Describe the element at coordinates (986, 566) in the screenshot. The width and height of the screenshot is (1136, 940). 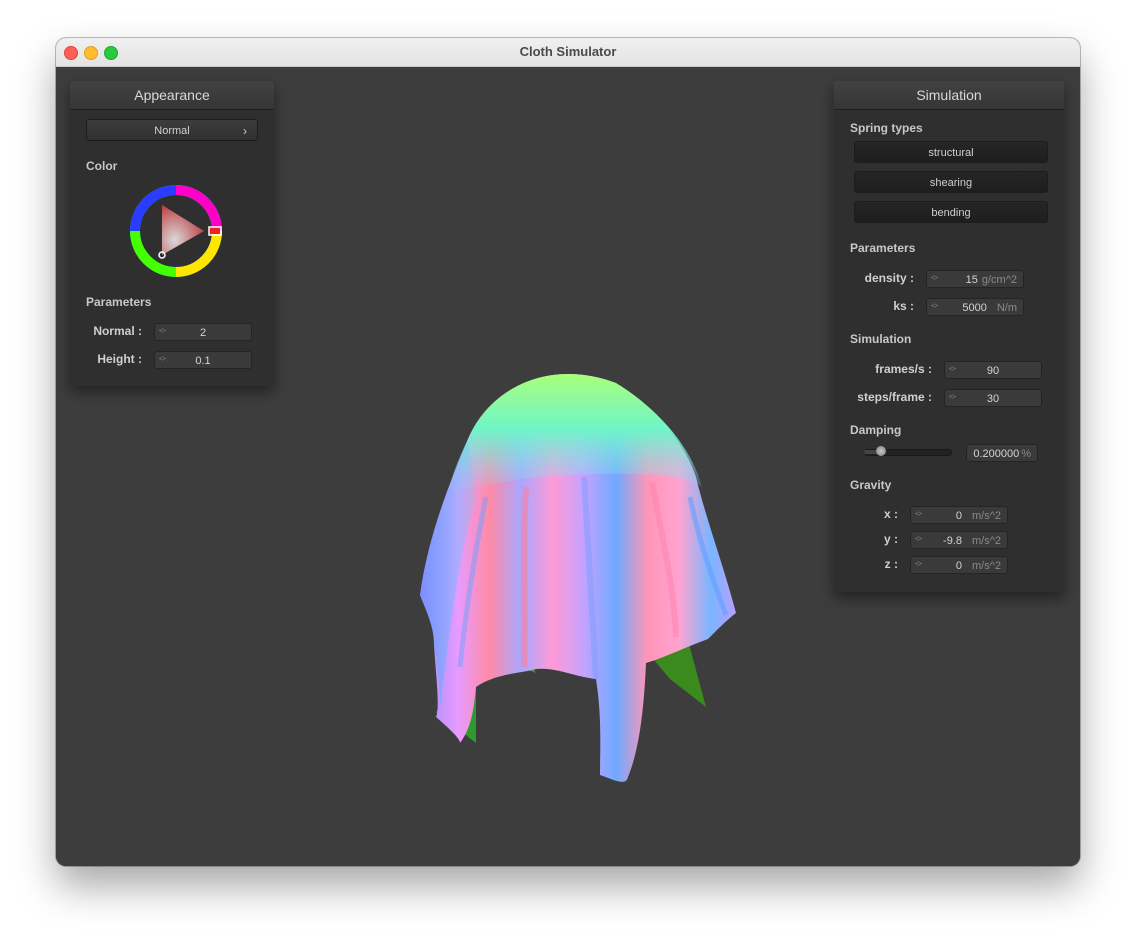
I see `gravity-z-unit: m/s^2` at that location.